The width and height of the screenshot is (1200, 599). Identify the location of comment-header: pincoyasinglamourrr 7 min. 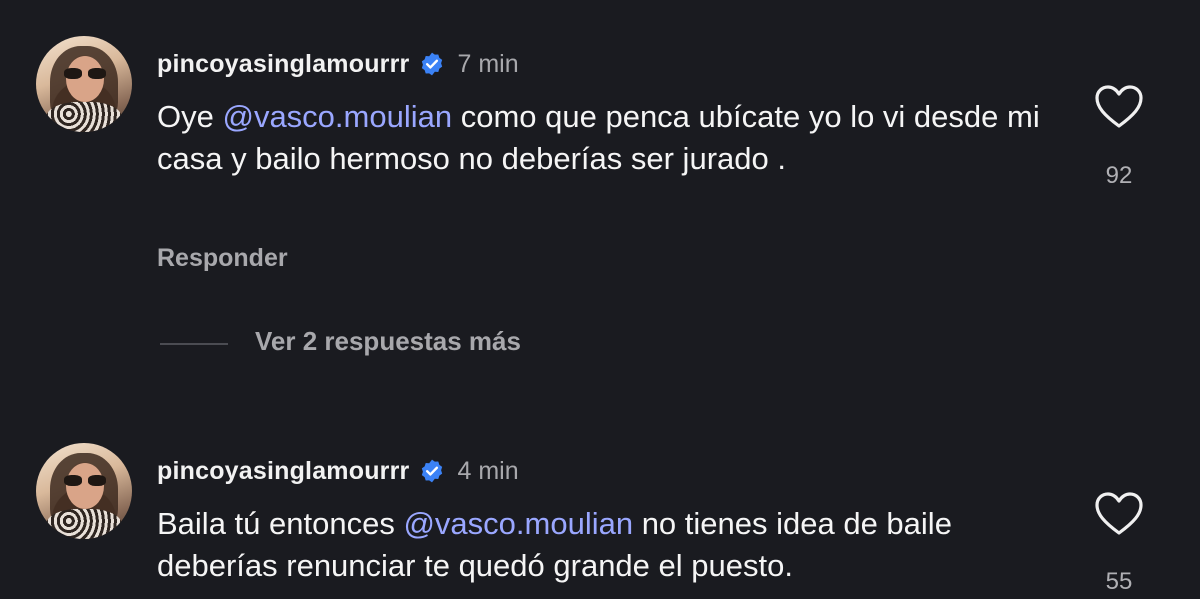
(338, 64).